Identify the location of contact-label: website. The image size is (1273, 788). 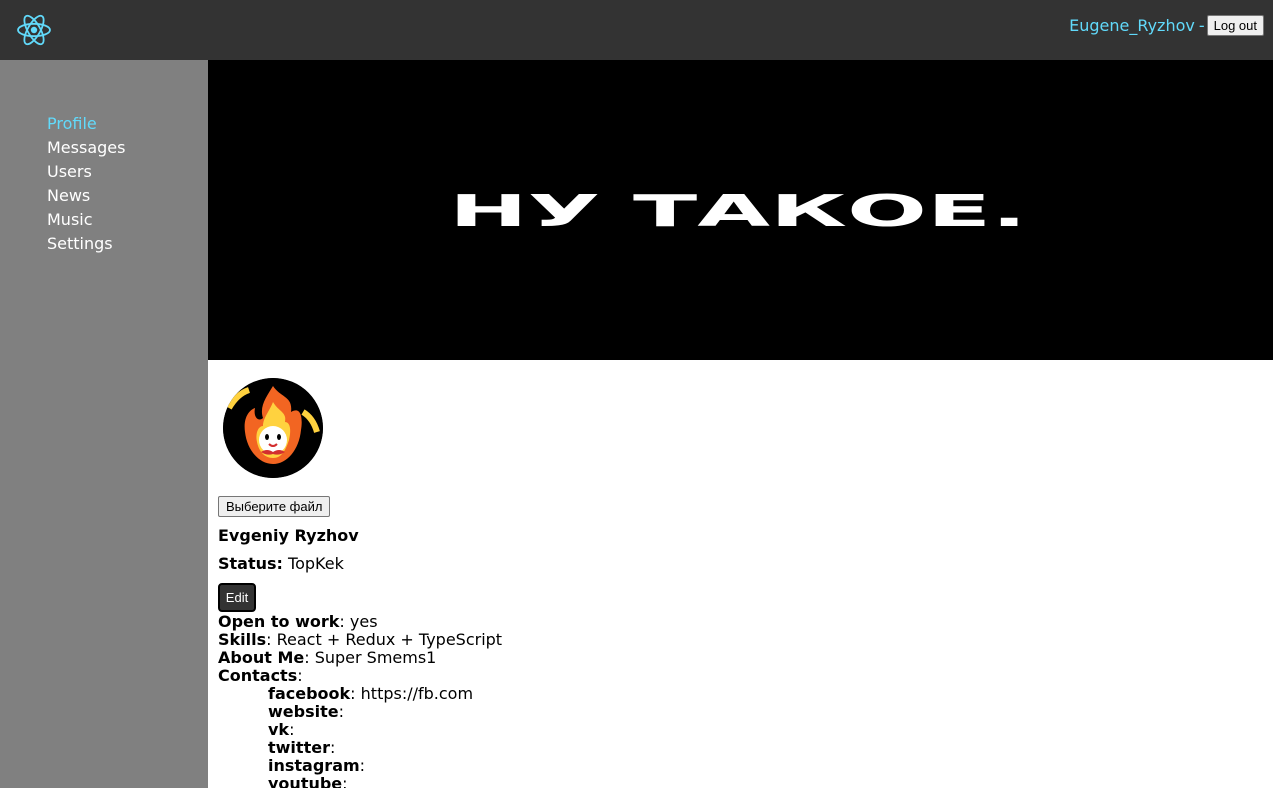
(303, 711).